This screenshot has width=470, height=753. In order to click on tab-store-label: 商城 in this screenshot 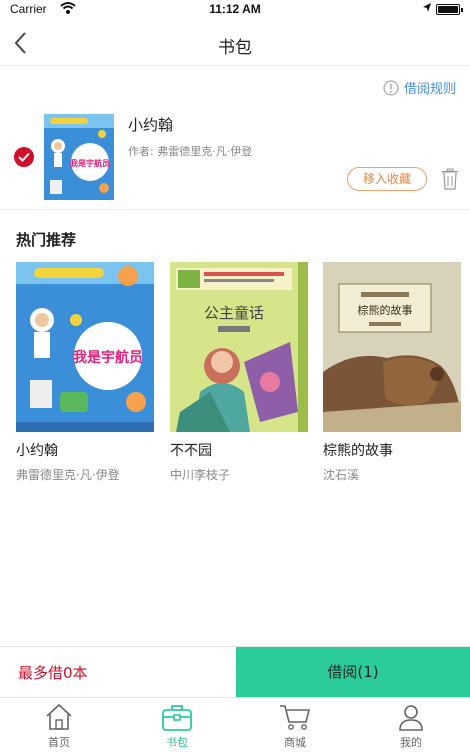, I will do `click(295, 742)`.